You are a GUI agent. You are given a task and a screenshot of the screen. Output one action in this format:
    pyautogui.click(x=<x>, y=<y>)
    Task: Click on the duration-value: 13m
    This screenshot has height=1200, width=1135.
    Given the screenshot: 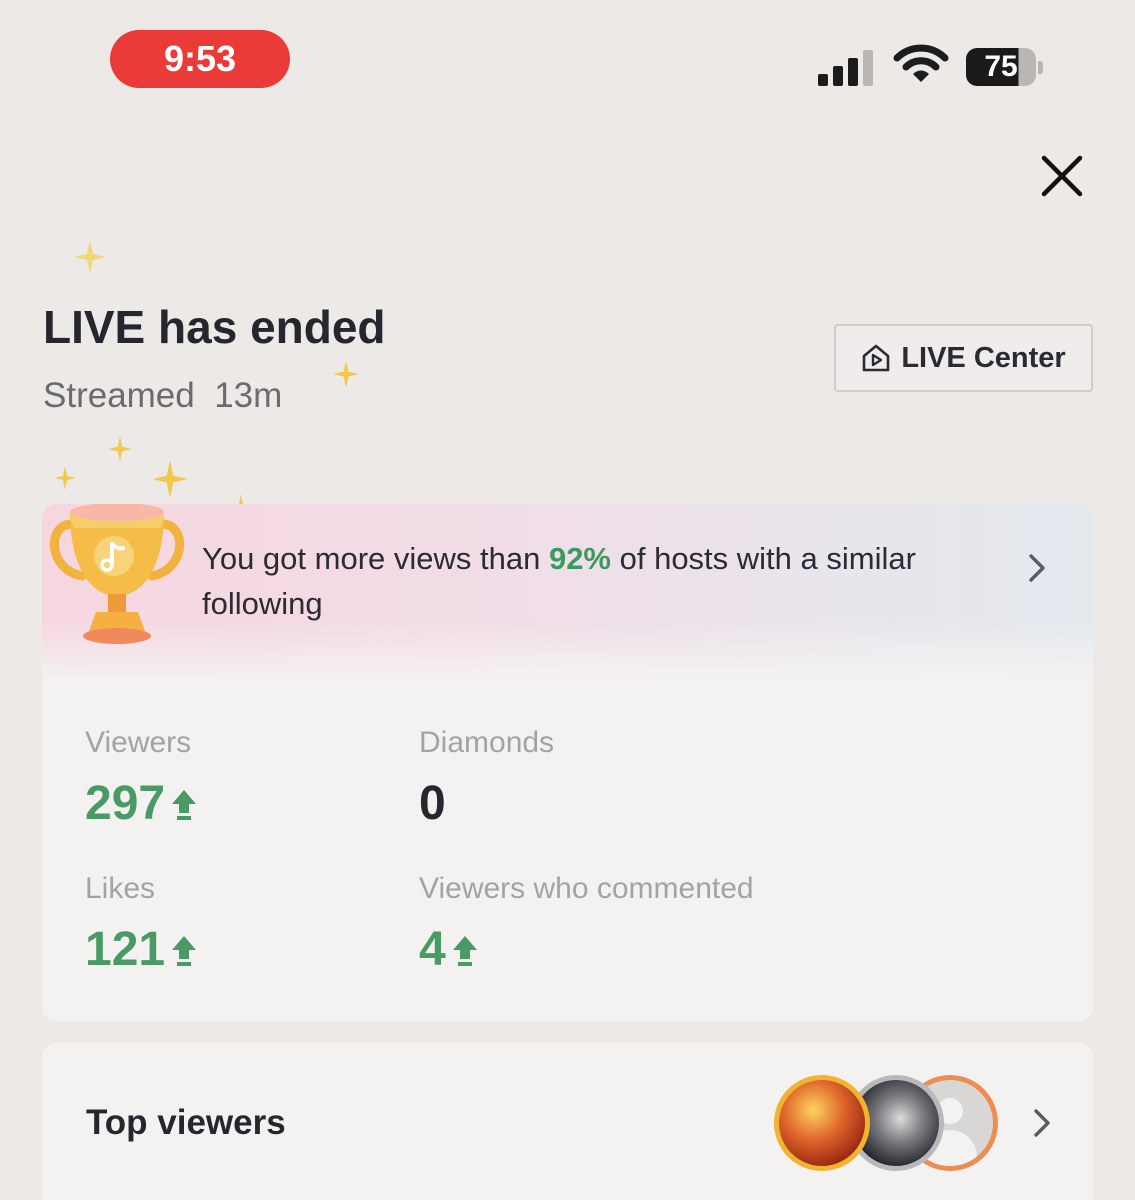 What is the action you would take?
    pyautogui.click(x=248, y=395)
    